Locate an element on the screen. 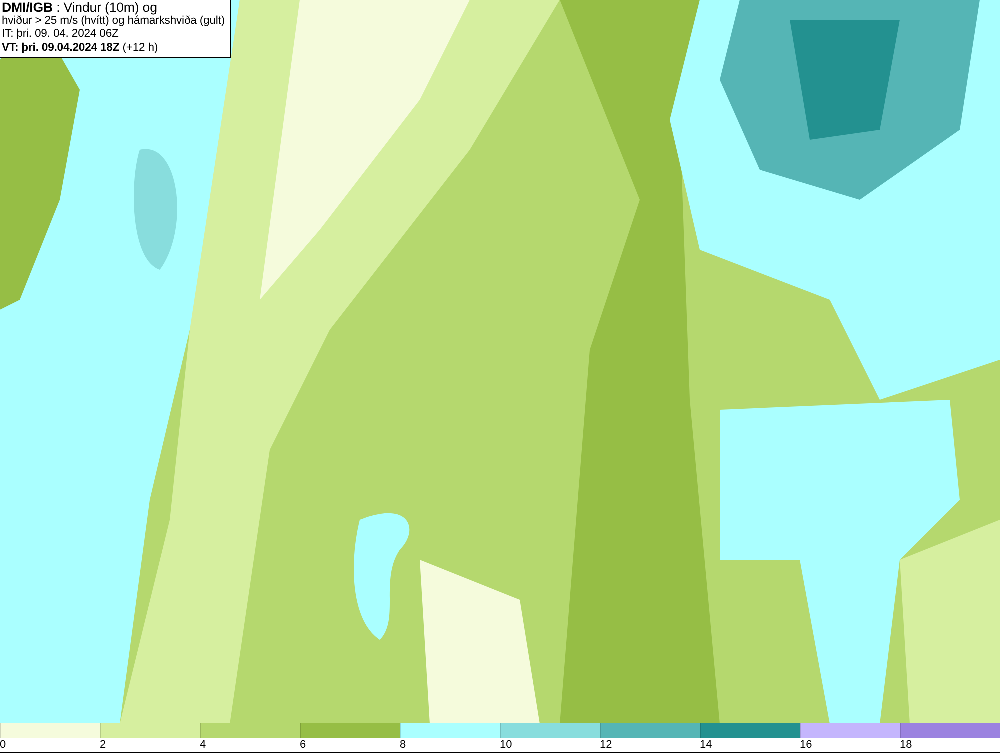  legend-label: 8 is located at coordinates (403, 745).